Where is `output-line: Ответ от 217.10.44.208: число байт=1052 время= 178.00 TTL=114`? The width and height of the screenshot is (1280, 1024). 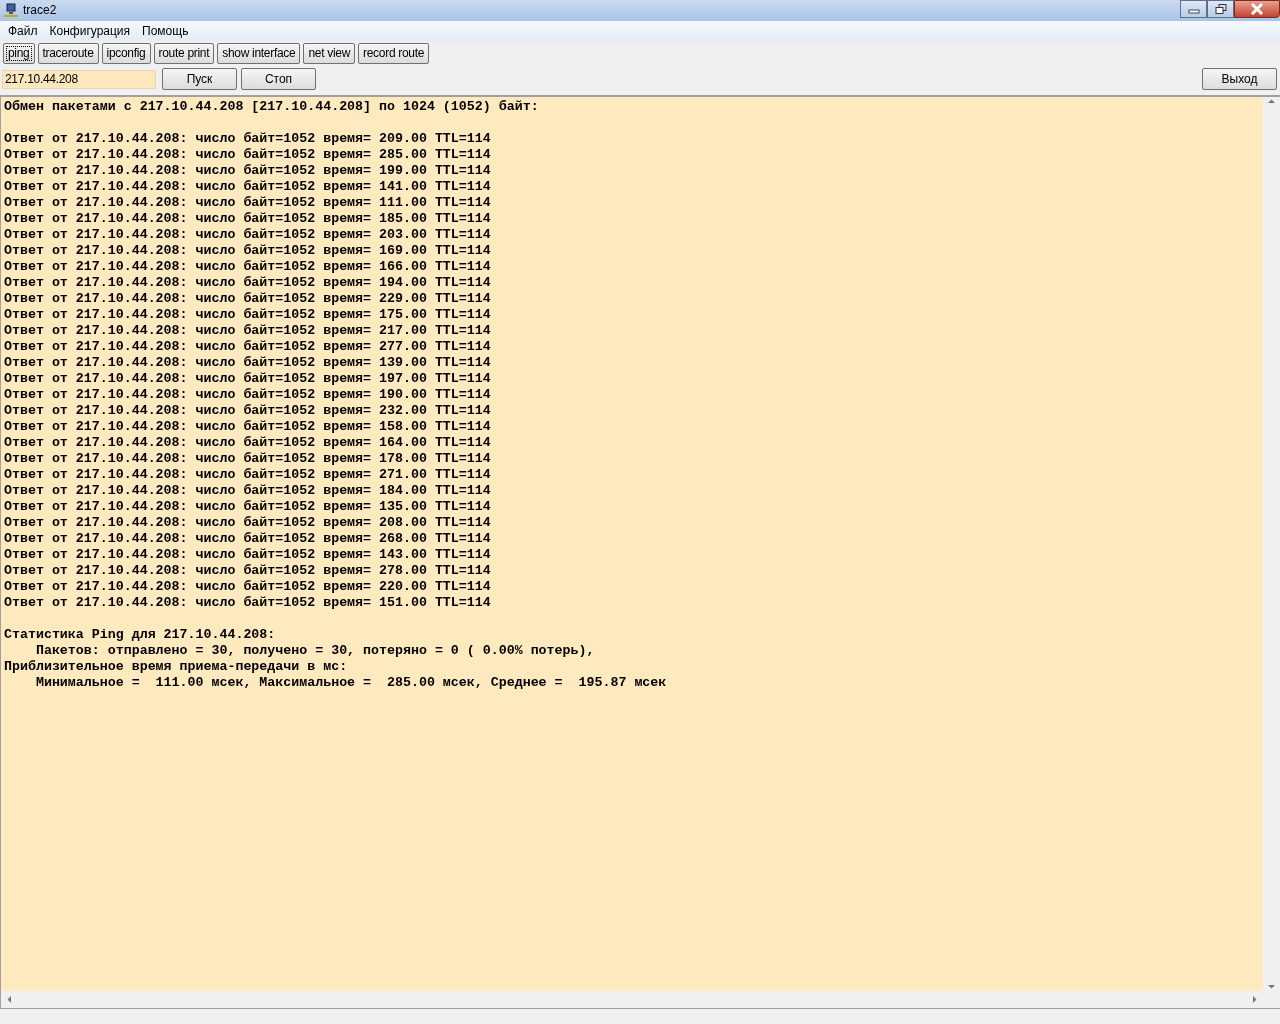
output-line: Ответ от 217.10.44.208: число байт=1052 время= 178.00 TTL=114 is located at coordinates (248, 458).